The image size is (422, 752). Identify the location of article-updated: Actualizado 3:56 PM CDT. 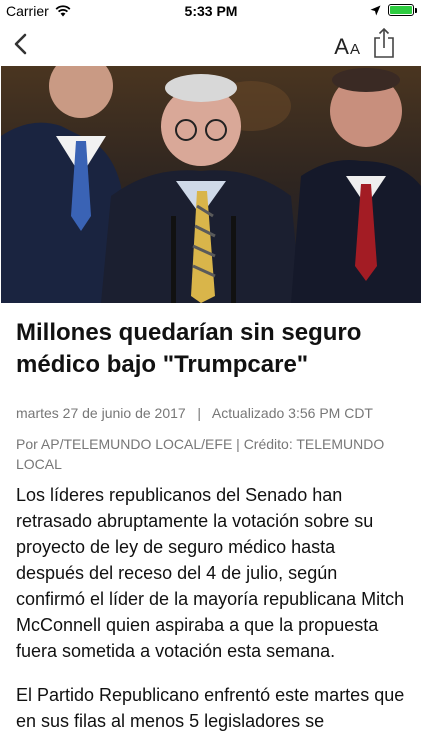
(292, 413).